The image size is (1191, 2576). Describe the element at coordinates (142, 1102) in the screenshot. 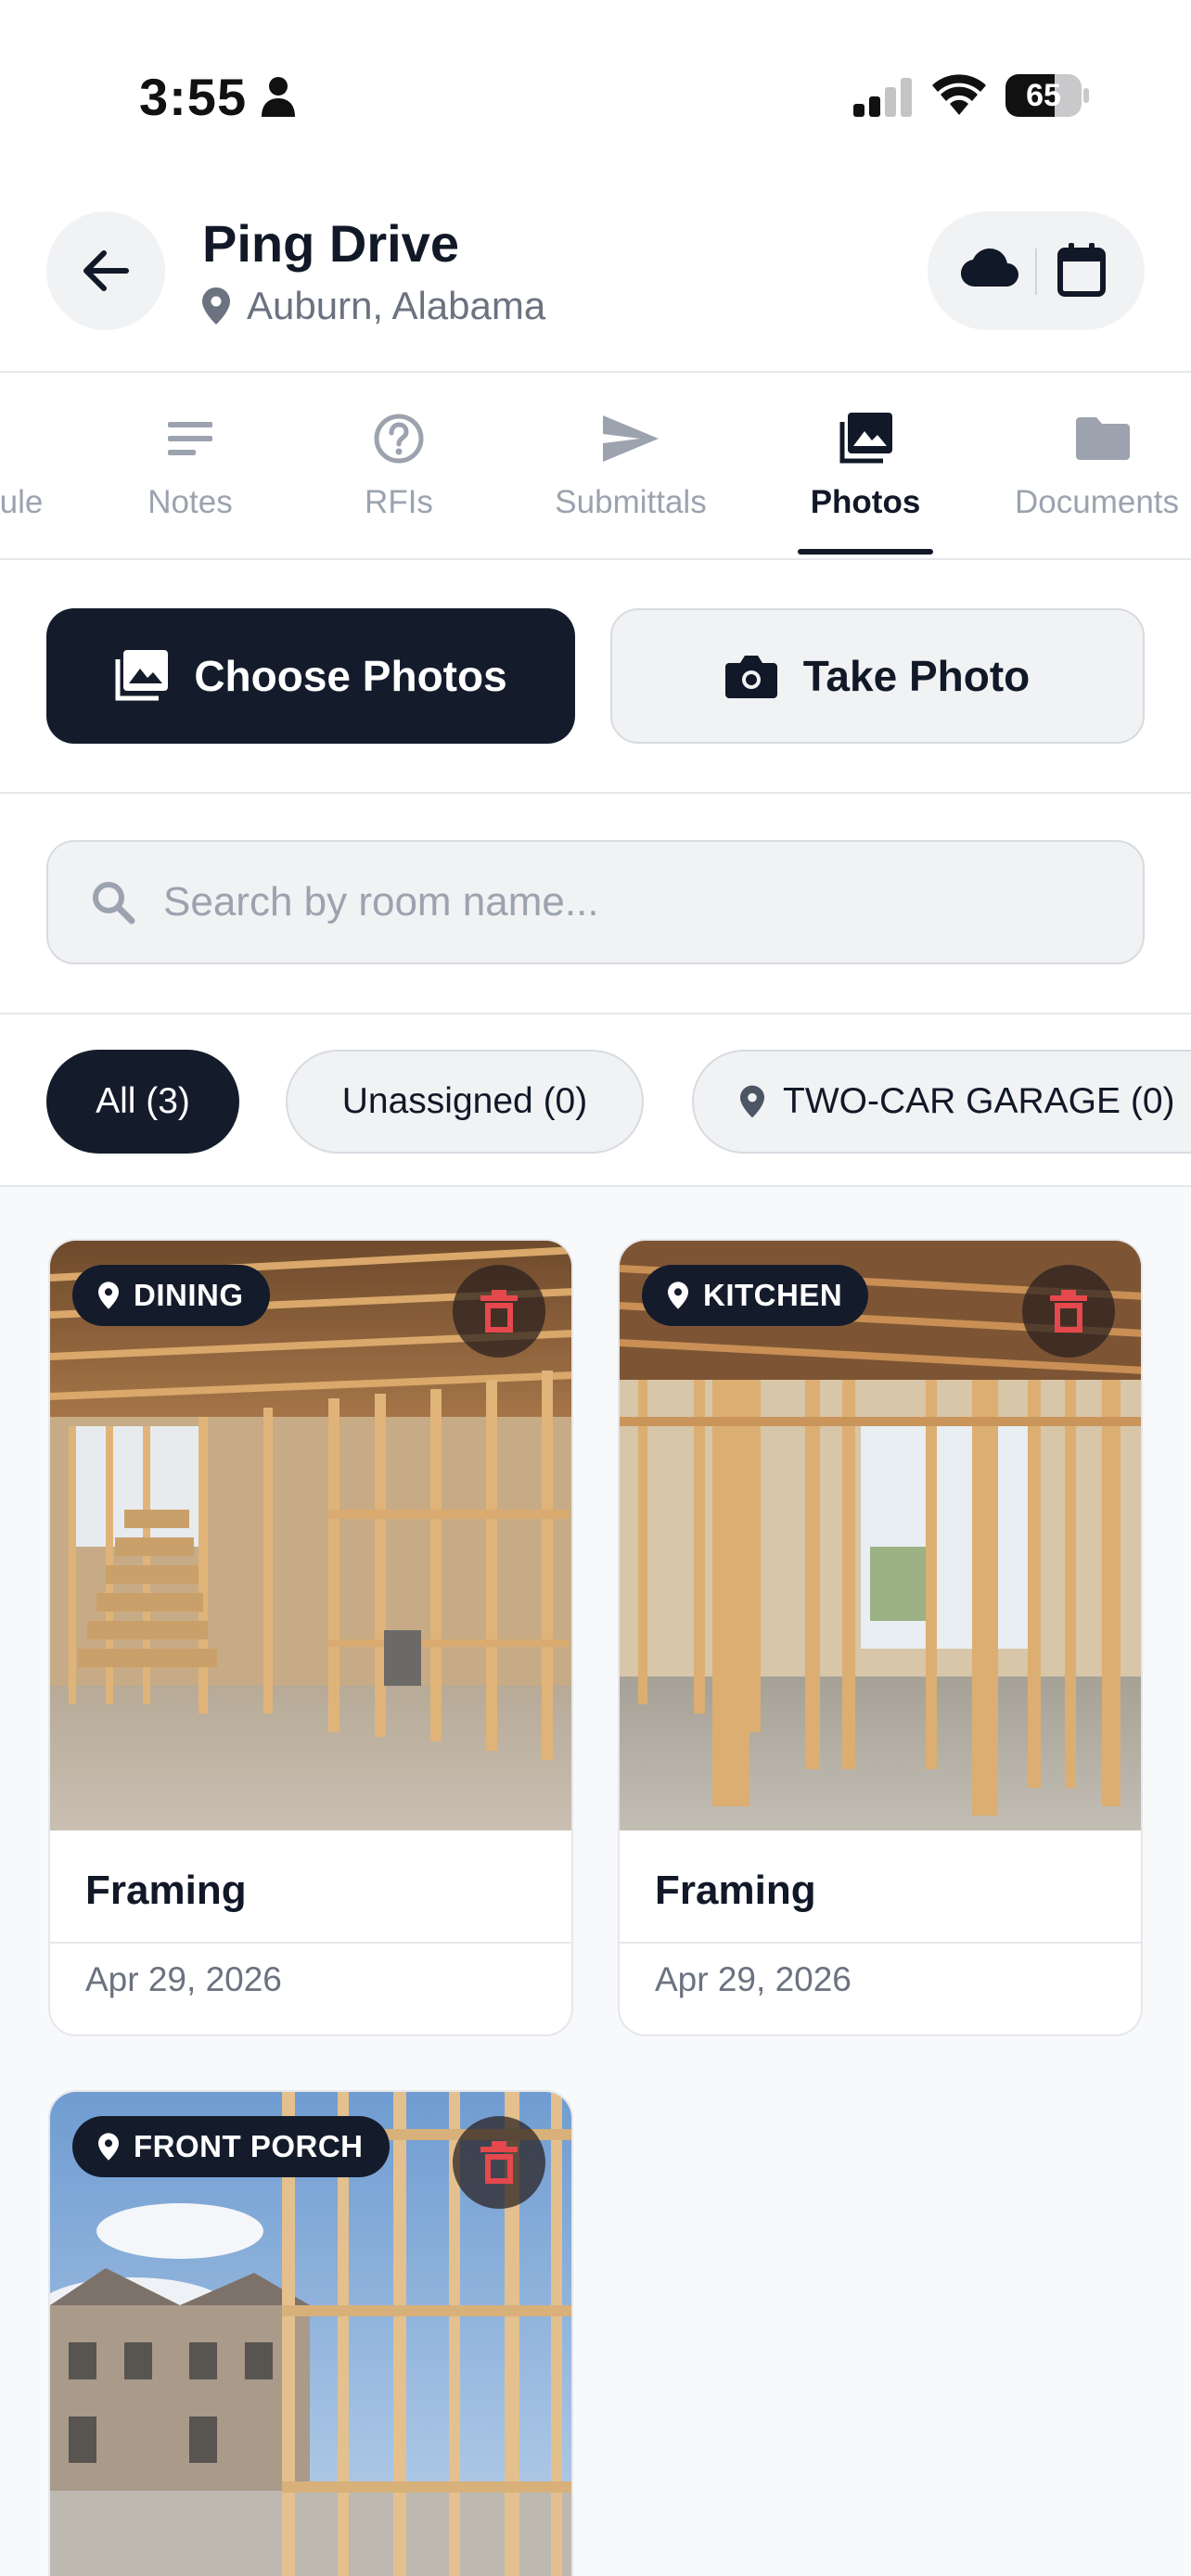

I see `filter-chip-all: All (3)` at that location.